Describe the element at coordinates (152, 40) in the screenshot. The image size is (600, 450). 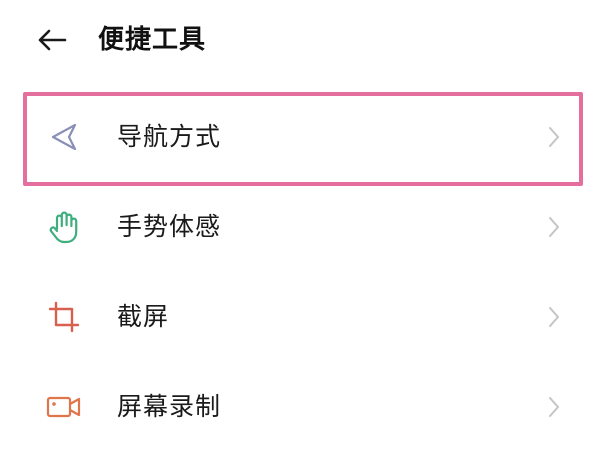
I see `page-title: 便捷工具` at that location.